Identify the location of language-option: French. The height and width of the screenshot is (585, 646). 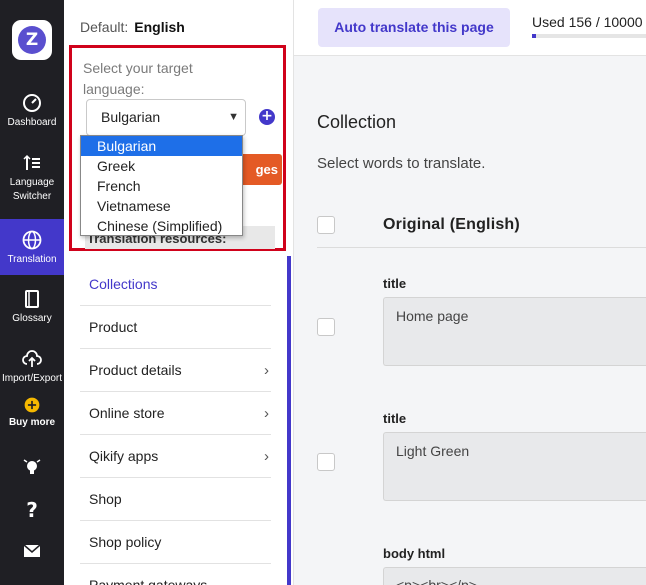
(161, 186).